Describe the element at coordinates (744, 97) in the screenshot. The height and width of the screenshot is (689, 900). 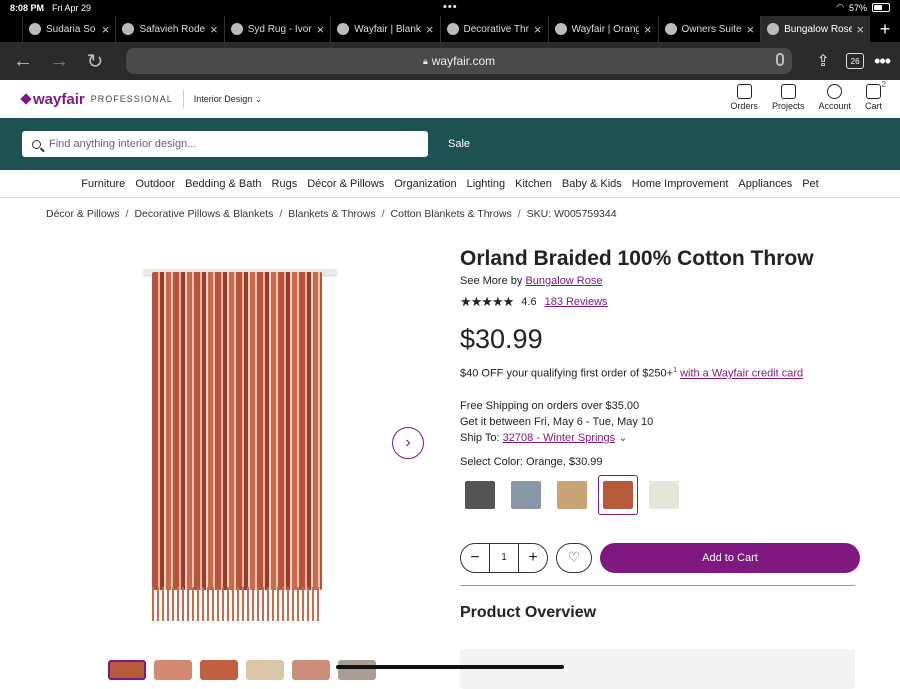
I see `header-orders-button: Orders` at that location.